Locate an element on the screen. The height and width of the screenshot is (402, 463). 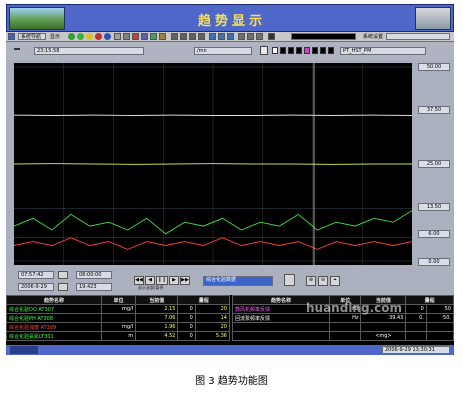
tag-unit: m is located at coordinates (118, 336).